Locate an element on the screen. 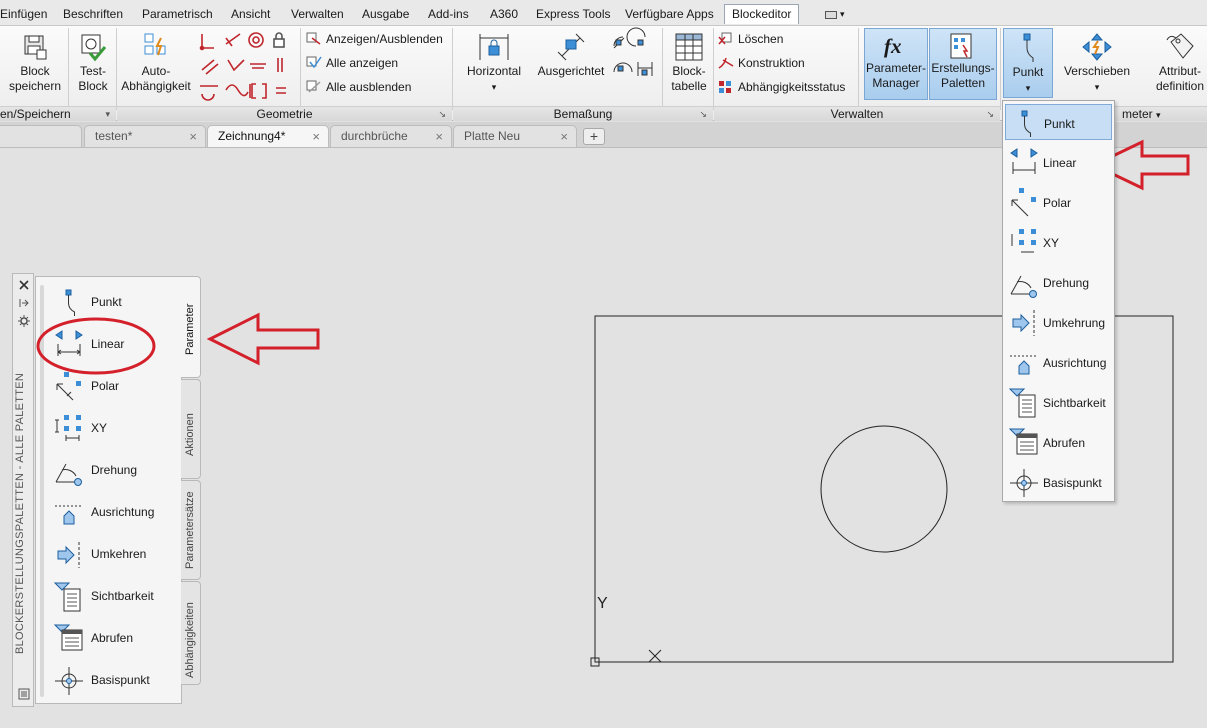 Image resolution: width=1207 pixels, height=728 pixels. menu-ausgabe: Ausgabe is located at coordinates (385, 14).